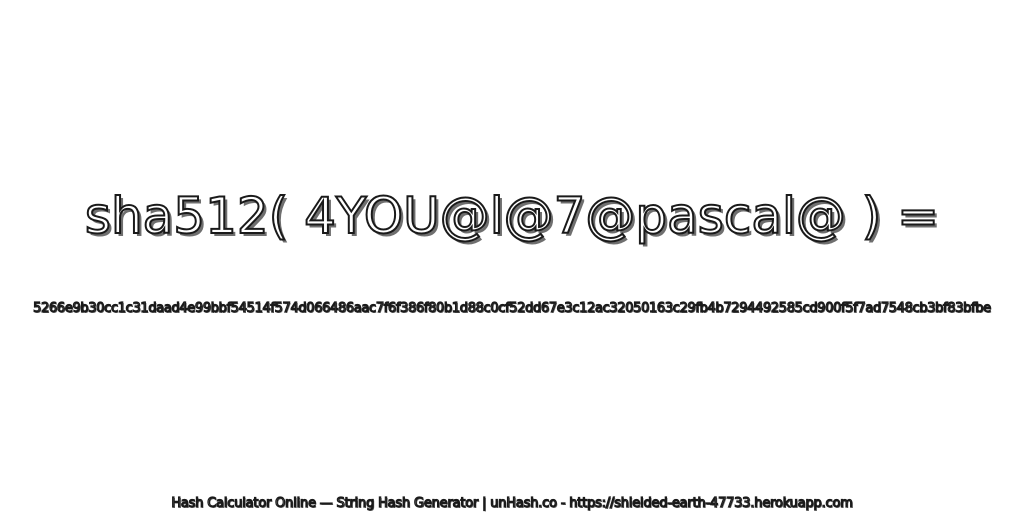  What do you see at coordinates (512, 216) in the screenshot?
I see `hash-expression-title: sha512( 4YOU@l@7@pascal@ ) =` at bounding box center [512, 216].